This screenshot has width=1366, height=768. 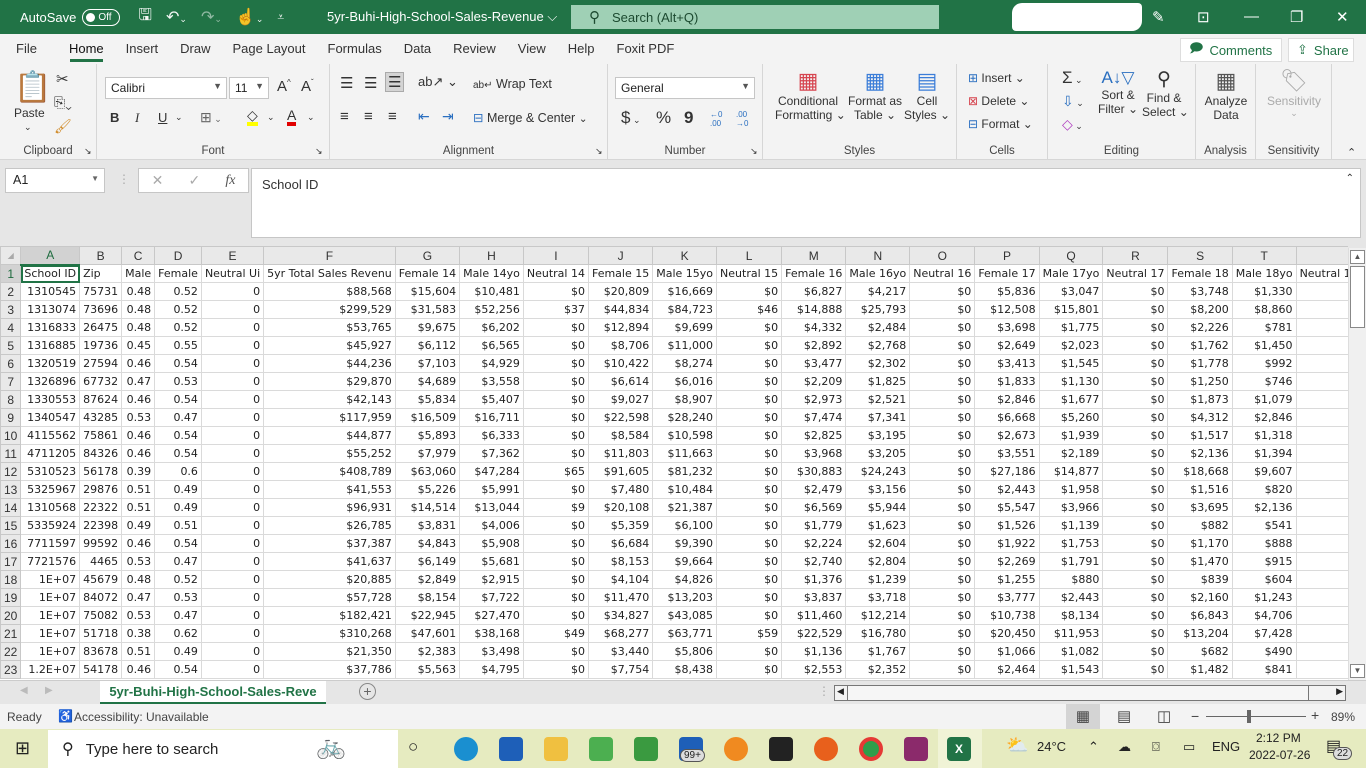 What do you see at coordinates (319, 151) in the screenshot?
I see `font-launcher-icon: ↘` at bounding box center [319, 151].